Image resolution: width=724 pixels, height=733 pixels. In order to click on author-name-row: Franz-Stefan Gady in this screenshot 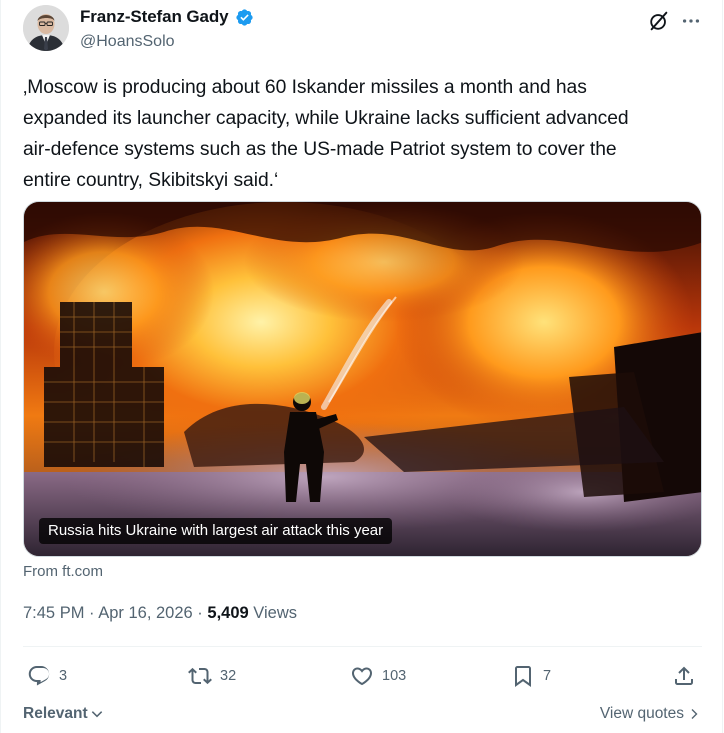, I will do `click(167, 17)`.